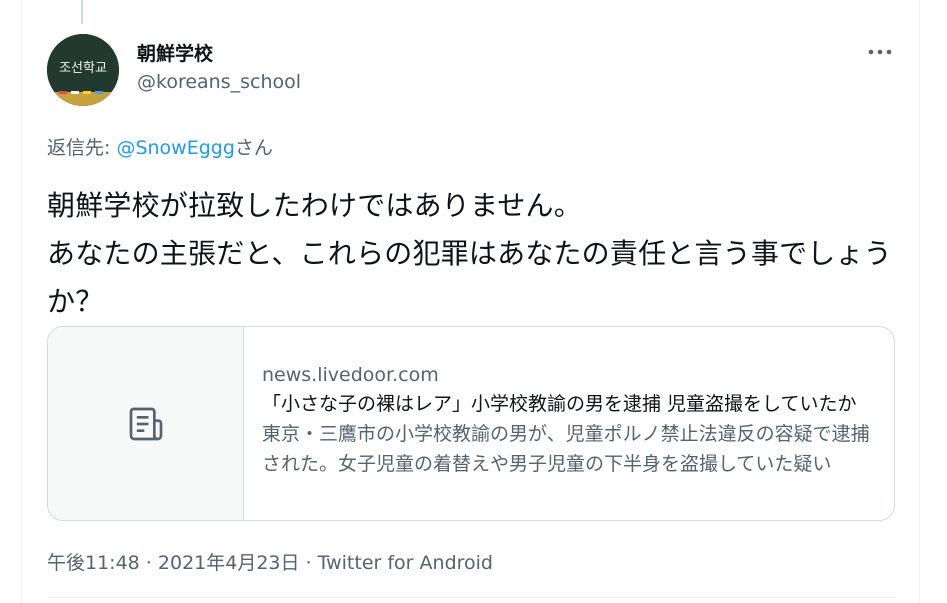  Describe the element at coordinates (219, 82) in the screenshot. I see `author-handle: @koreans_school` at that location.